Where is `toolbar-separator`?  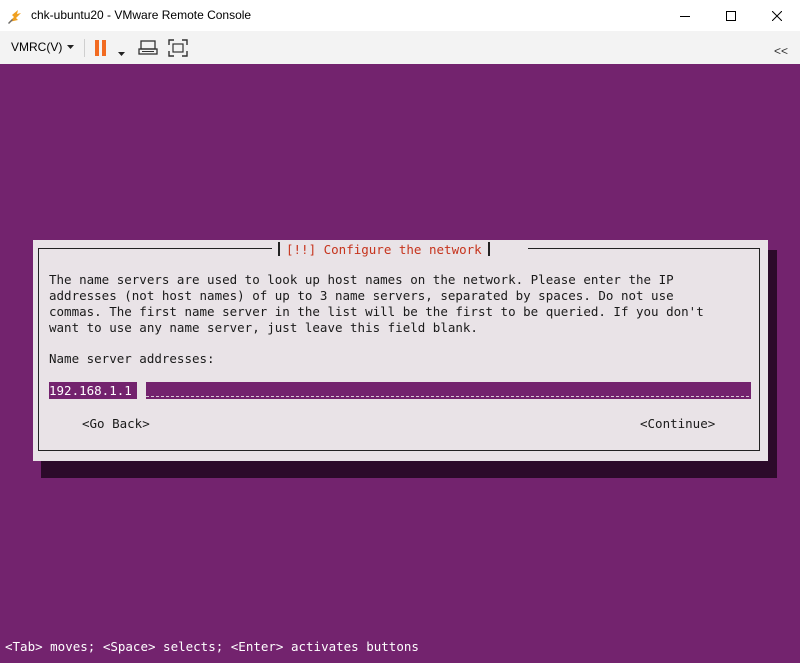 toolbar-separator is located at coordinates (84, 48).